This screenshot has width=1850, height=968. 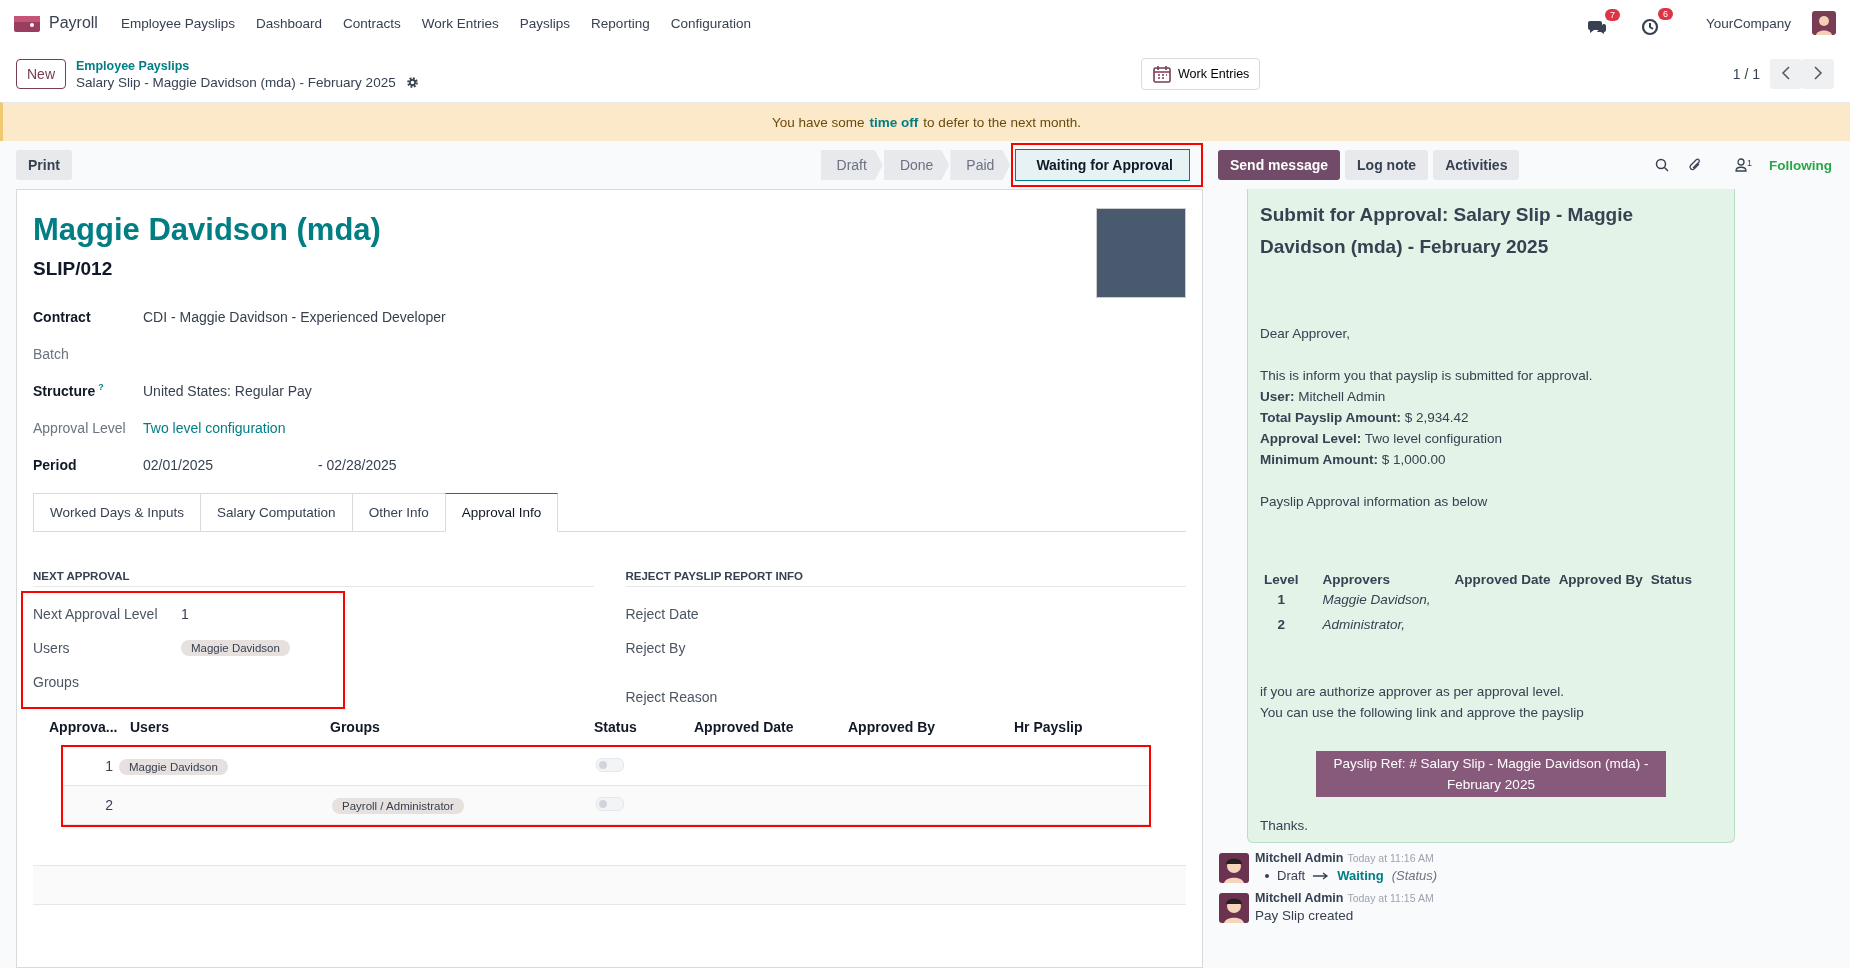 What do you see at coordinates (96, 614) in the screenshot?
I see `field-label: Next Approval Level` at bounding box center [96, 614].